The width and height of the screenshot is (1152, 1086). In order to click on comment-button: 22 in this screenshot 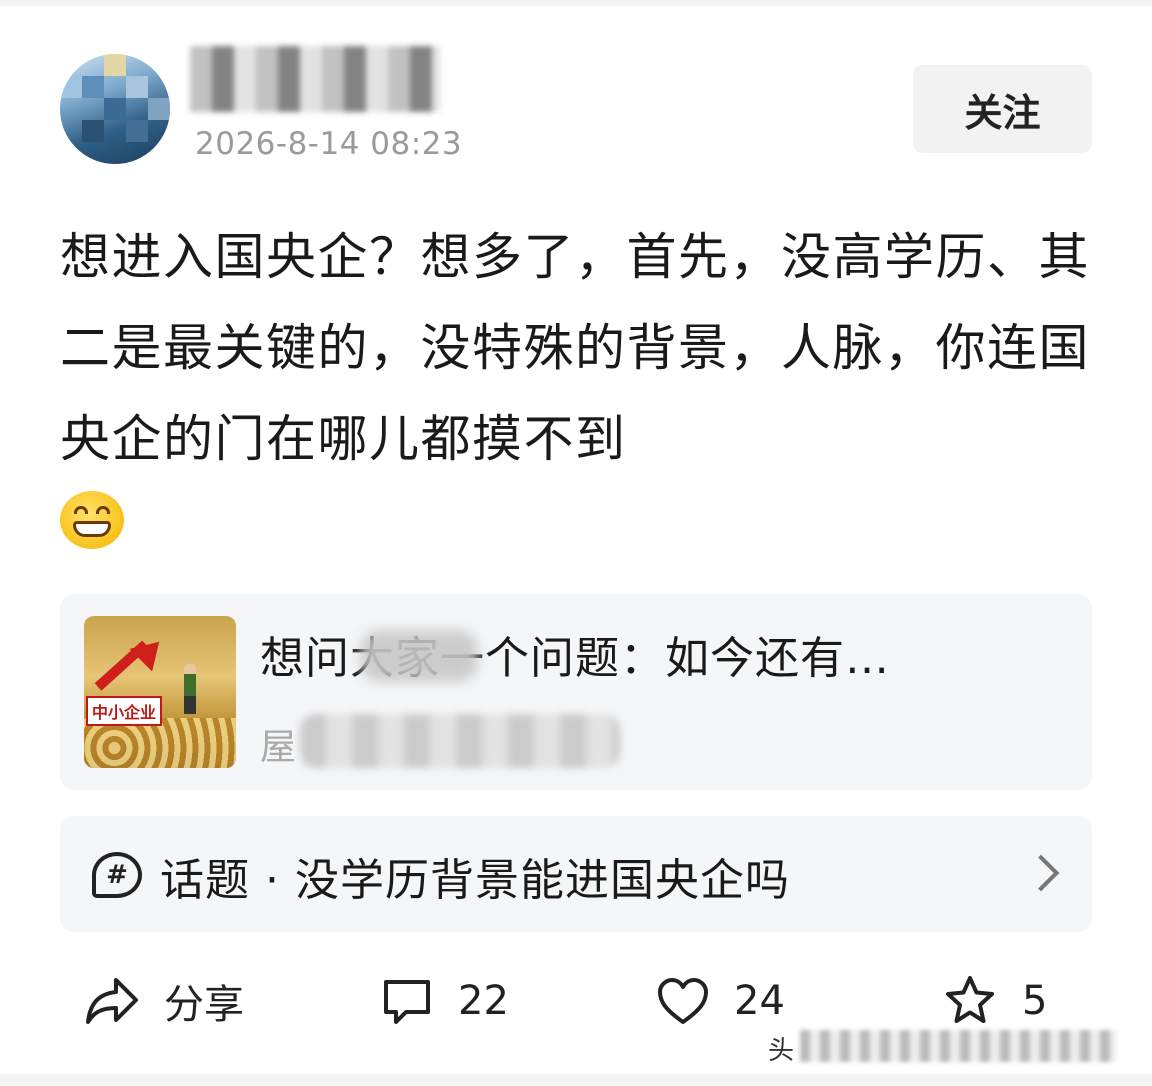, I will do `click(444, 1001)`.